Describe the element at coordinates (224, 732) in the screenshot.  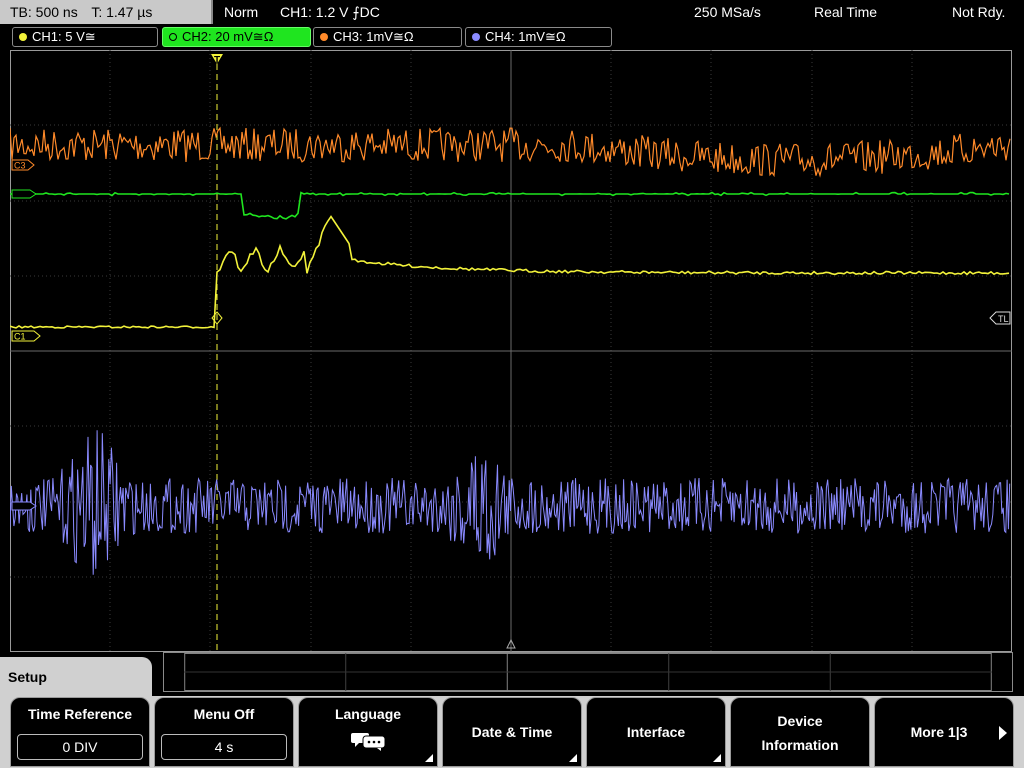
I see `menu-off-softkey: Menu Off 4 s` at that location.